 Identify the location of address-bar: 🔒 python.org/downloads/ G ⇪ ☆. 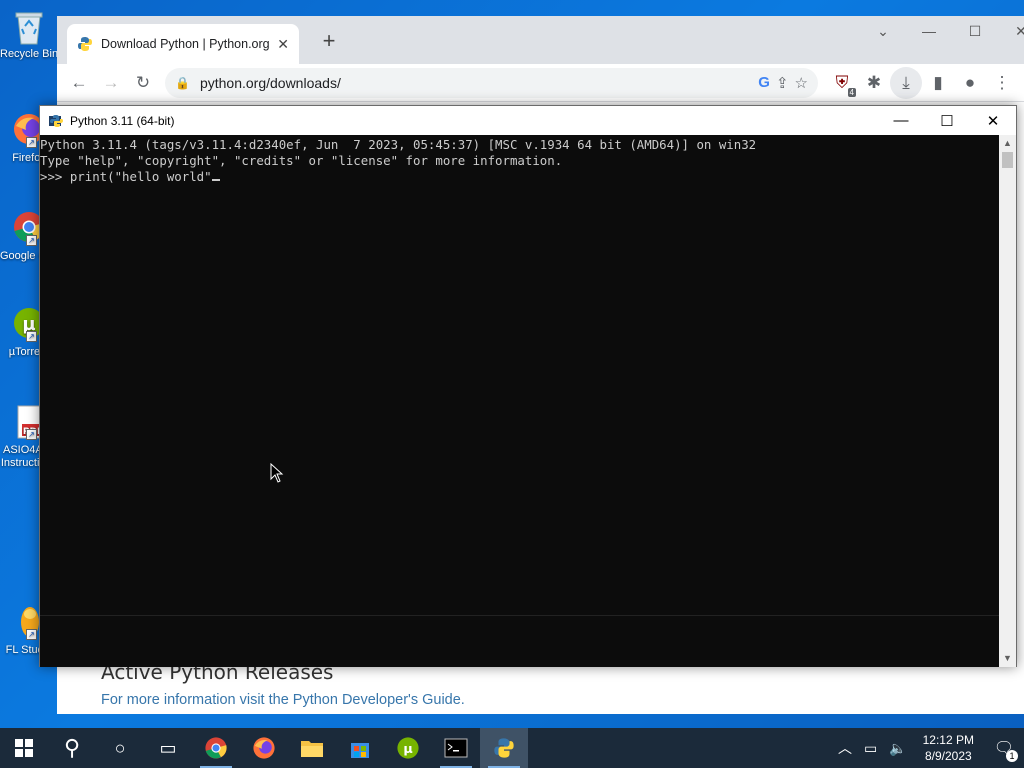
(491, 82).